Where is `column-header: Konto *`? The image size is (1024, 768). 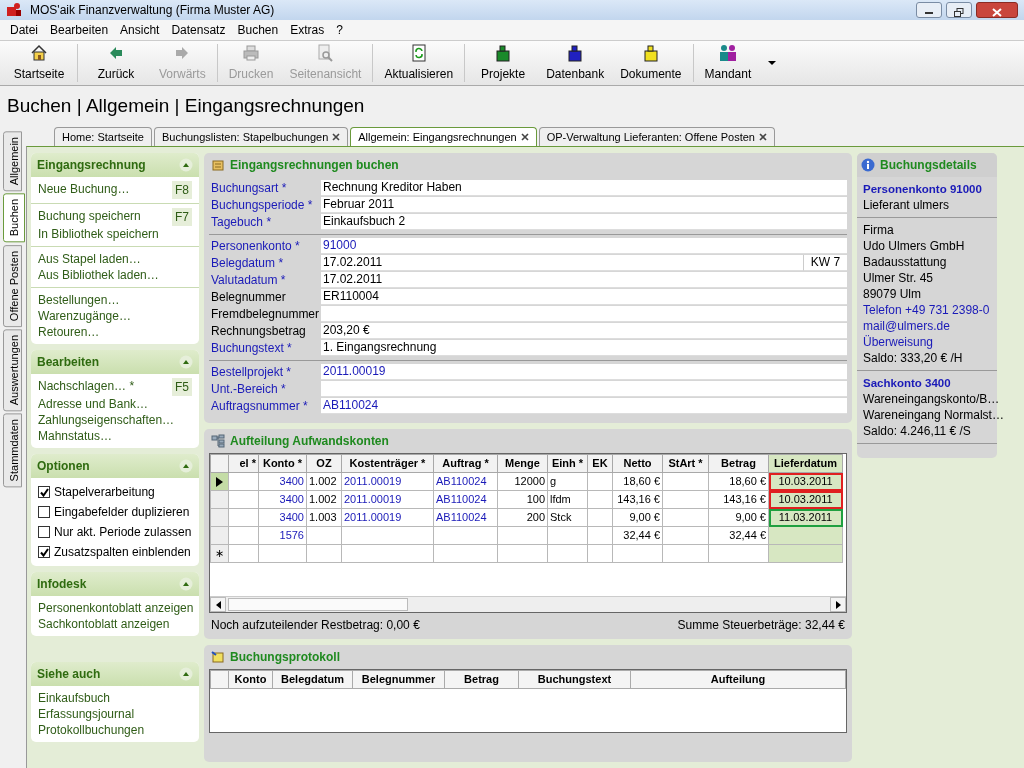 column-header: Konto * is located at coordinates (282, 463).